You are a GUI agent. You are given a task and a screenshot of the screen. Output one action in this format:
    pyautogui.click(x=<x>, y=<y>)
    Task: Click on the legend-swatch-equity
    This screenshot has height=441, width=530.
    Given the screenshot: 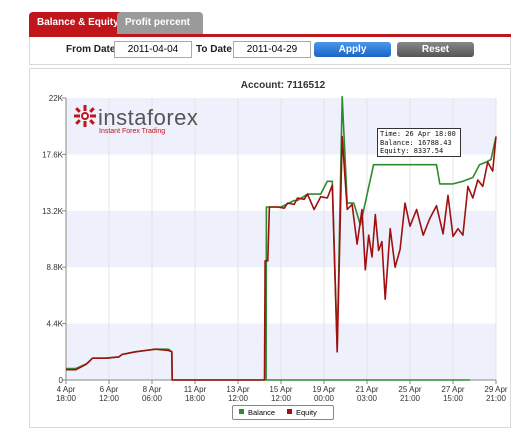 What is the action you would take?
    pyautogui.click(x=289, y=411)
    